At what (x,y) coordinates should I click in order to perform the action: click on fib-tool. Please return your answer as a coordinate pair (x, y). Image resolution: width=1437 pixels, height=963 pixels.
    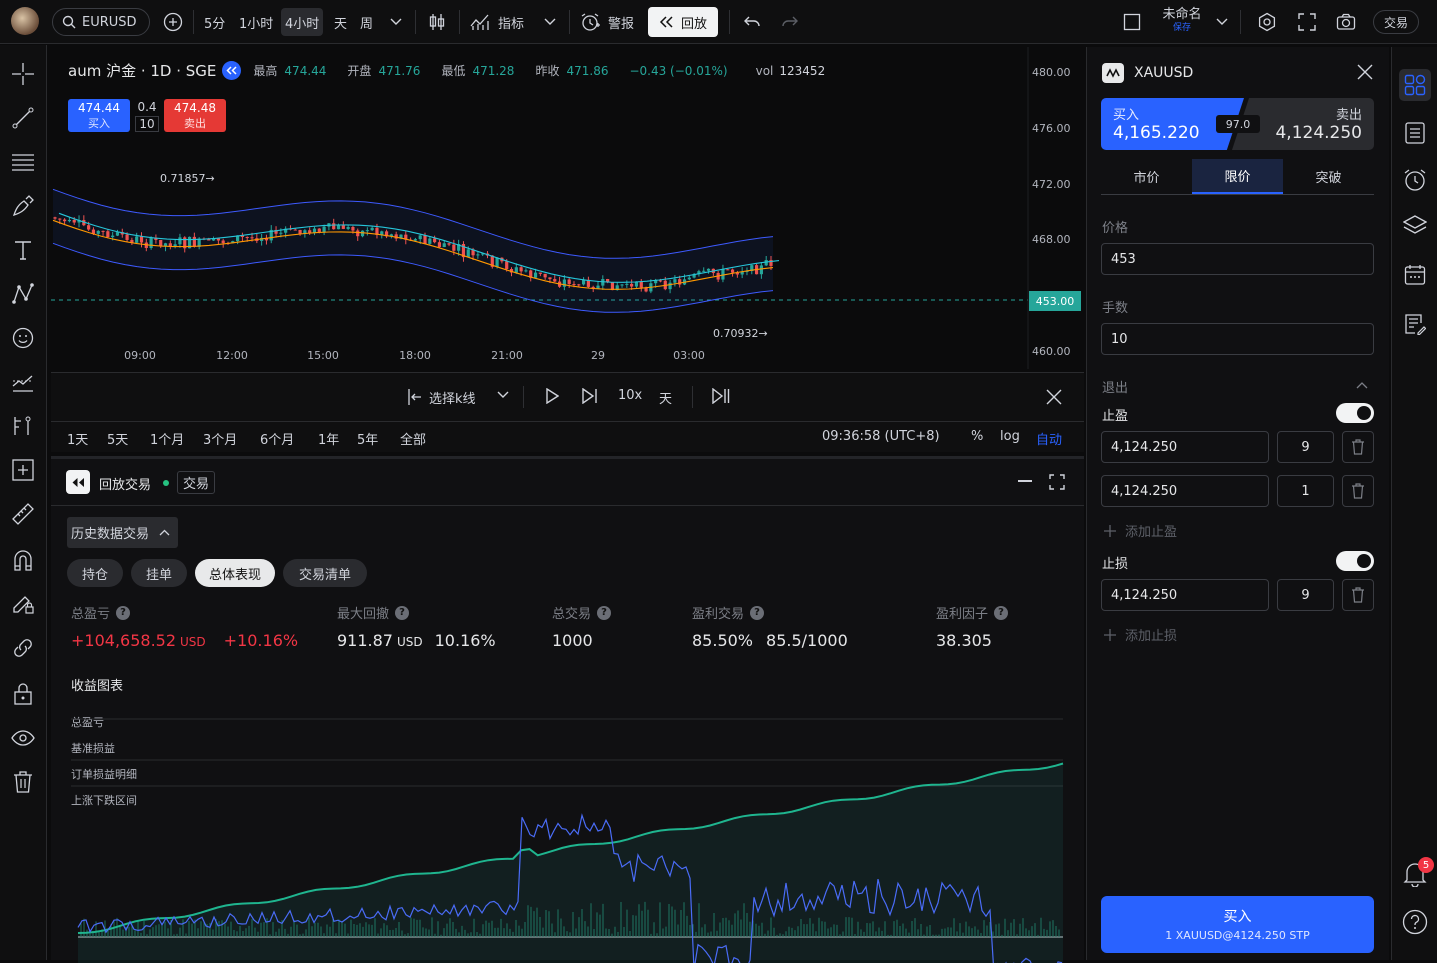
    Looking at the image, I should click on (23, 162).